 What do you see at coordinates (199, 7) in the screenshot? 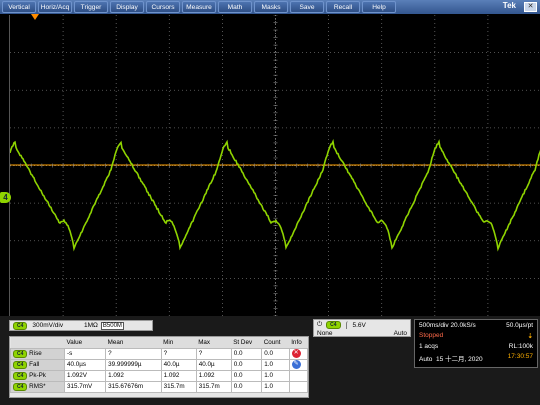
I see `menu-measure: Measure` at bounding box center [199, 7].